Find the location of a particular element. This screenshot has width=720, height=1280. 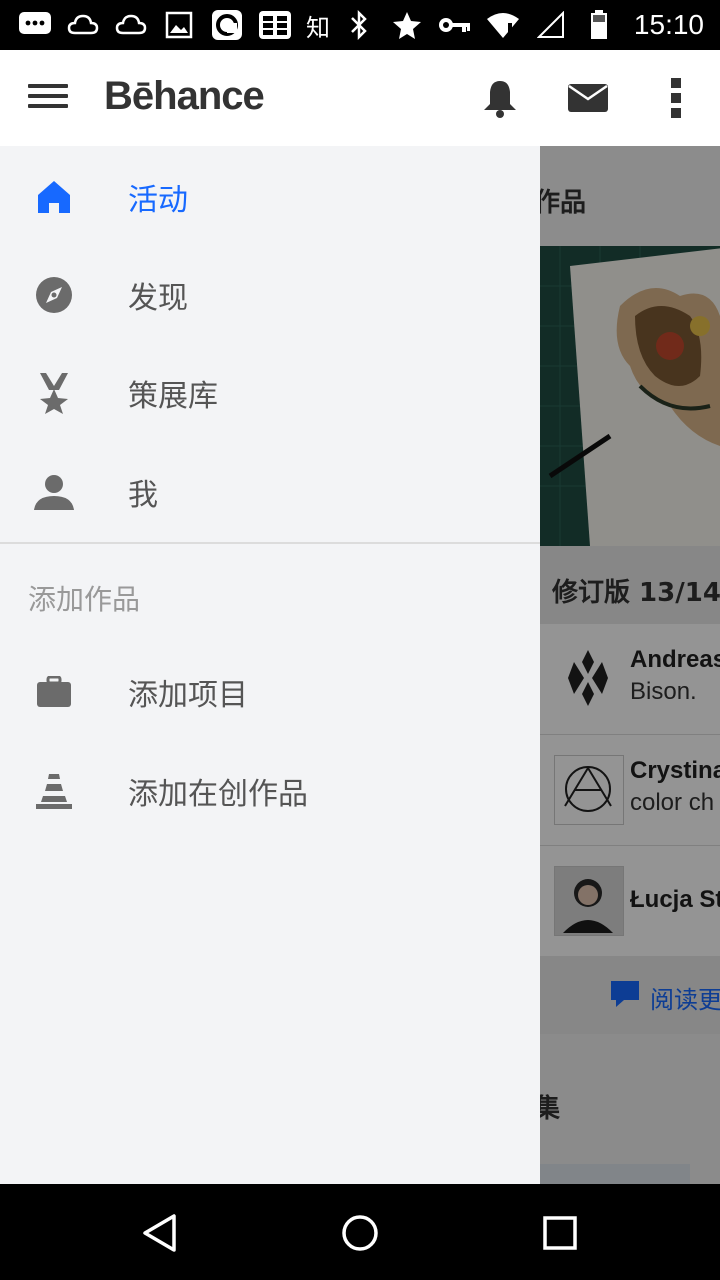

drawer-item-me: 我 is located at coordinates (270, 492).